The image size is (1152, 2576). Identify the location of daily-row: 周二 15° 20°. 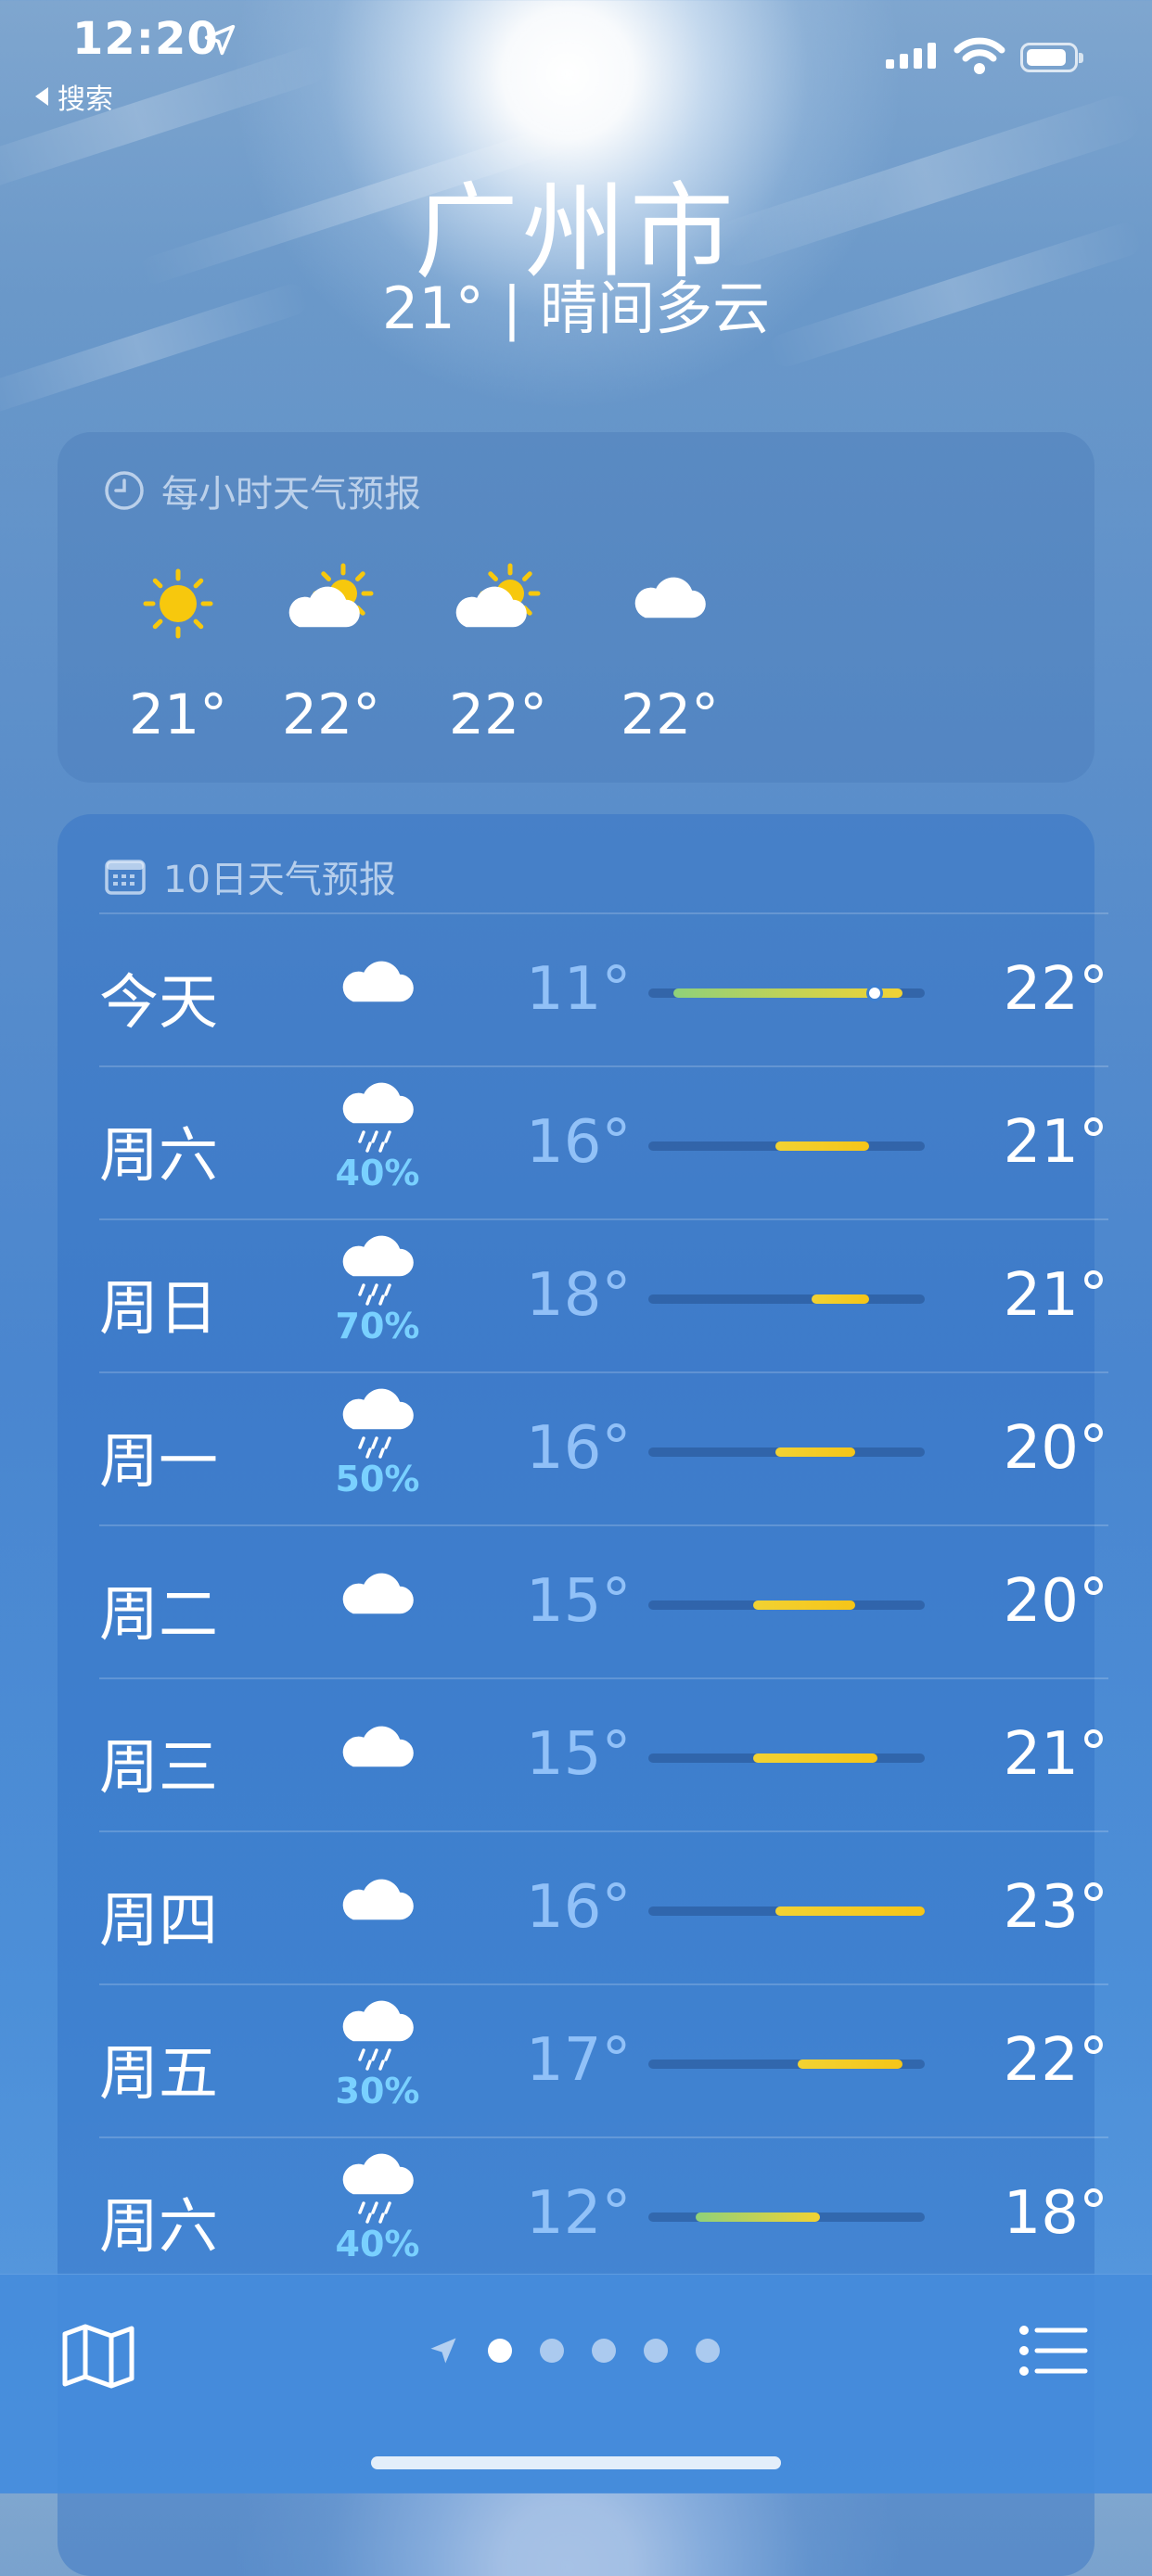
(603, 1601).